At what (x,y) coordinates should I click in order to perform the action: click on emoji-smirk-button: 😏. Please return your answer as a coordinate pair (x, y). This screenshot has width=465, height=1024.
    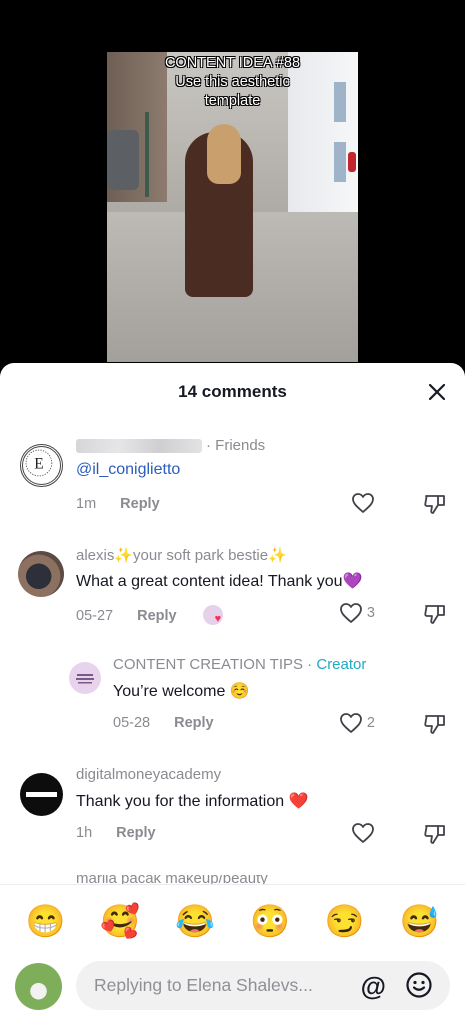
    Looking at the image, I should click on (345, 921).